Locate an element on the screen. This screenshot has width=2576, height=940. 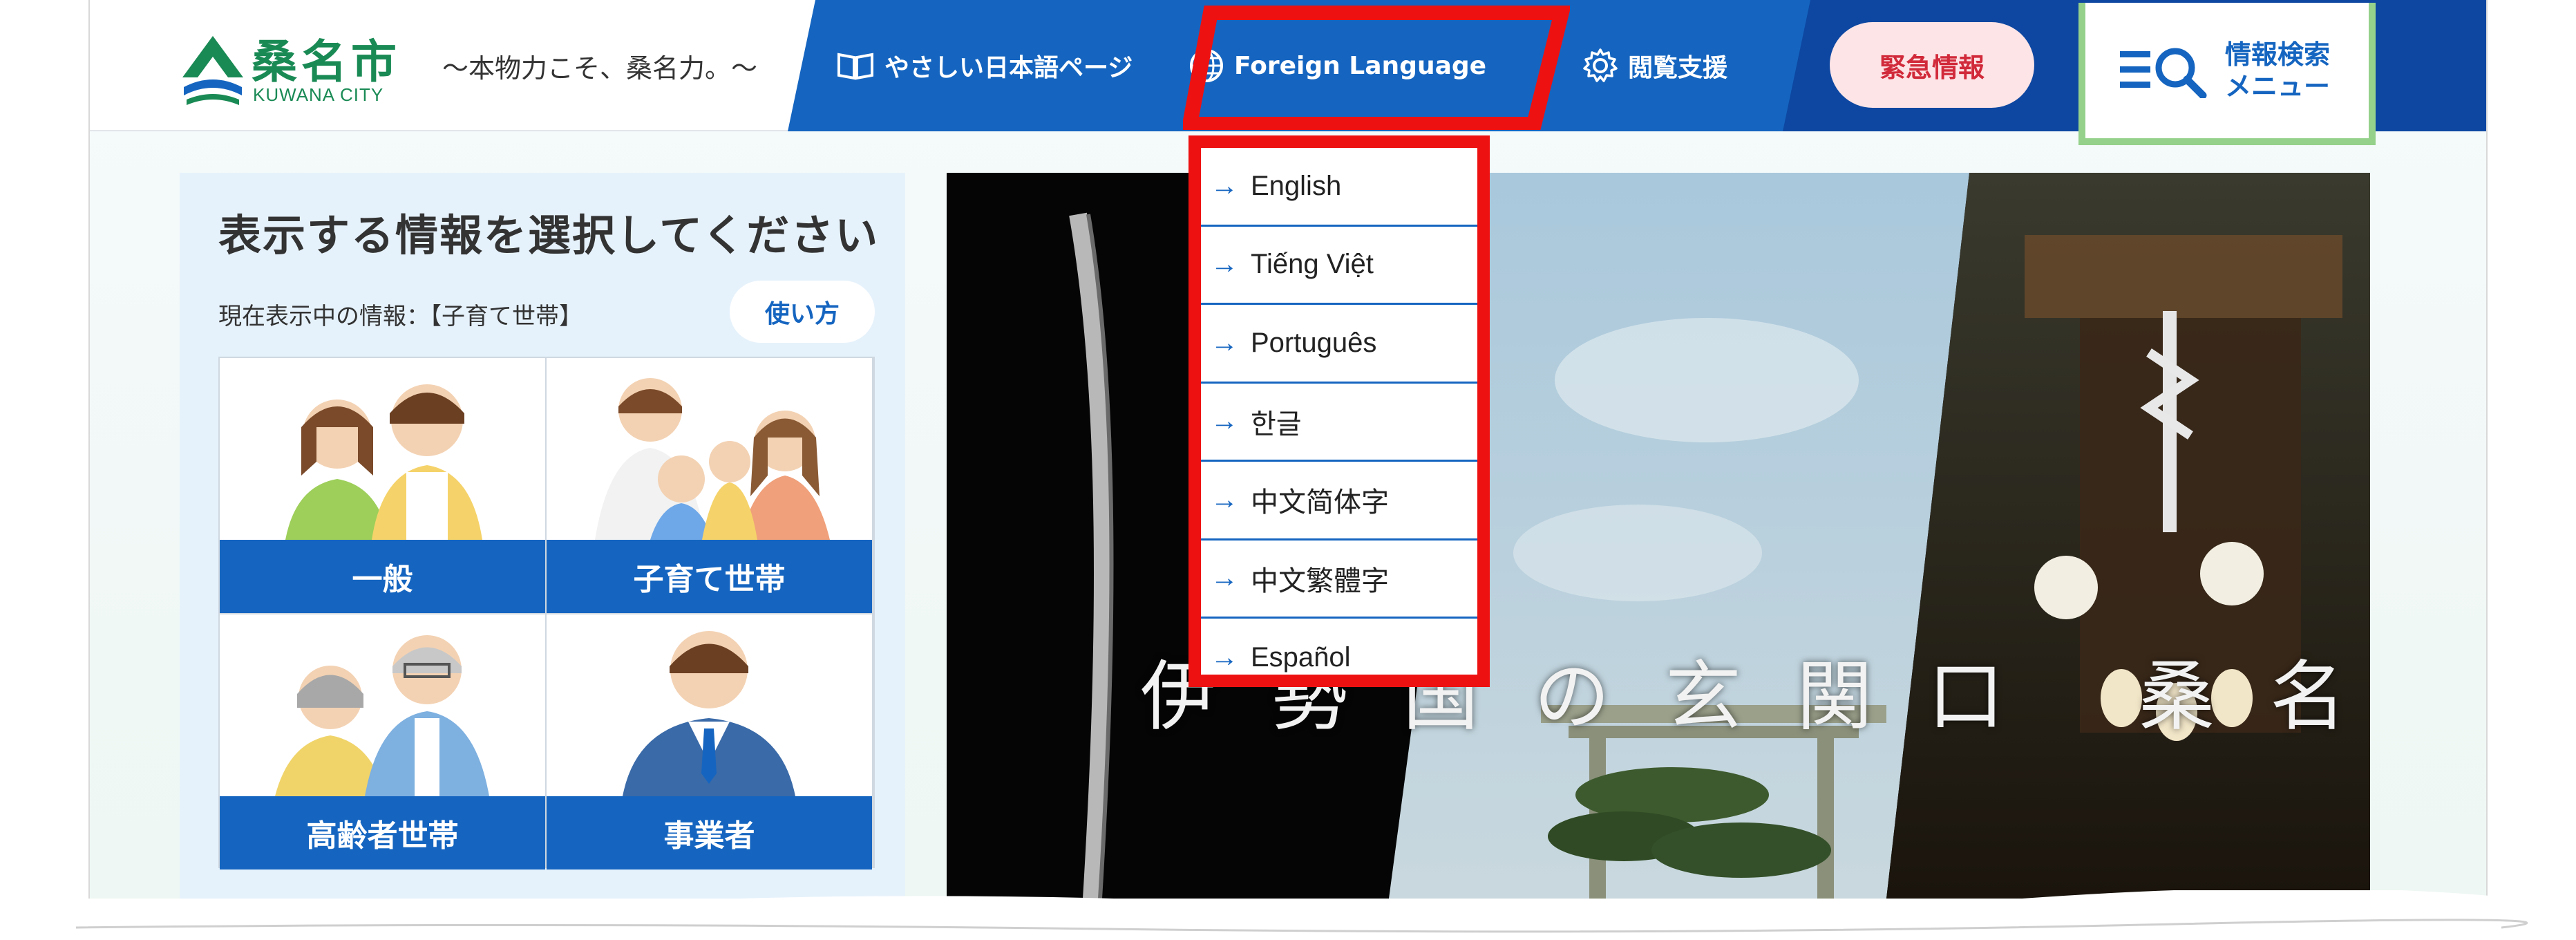
language-item-vietnamese: → Tiếng Việt is located at coordinates (1339, 266).